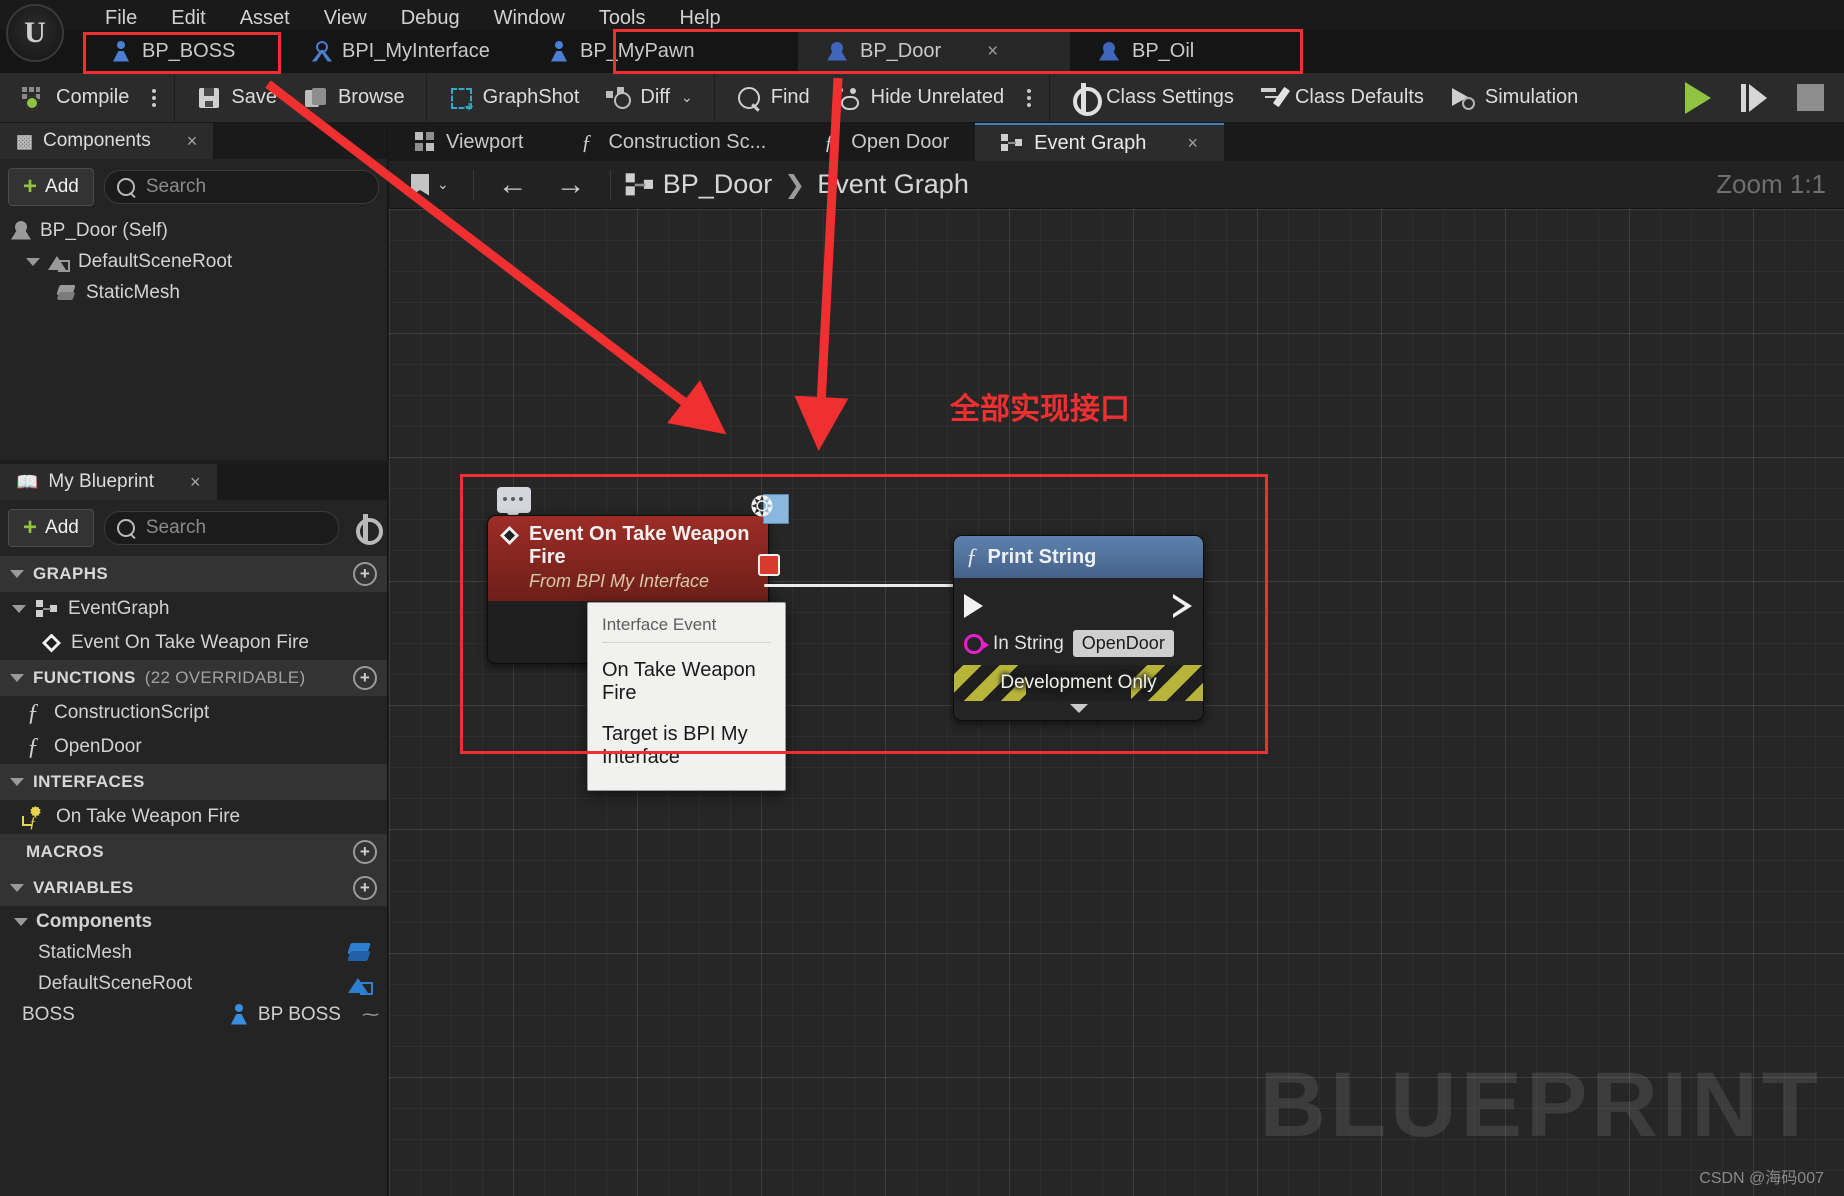 This screenshot has width=1844, height=1196. I want to click on asset-tab-bp-boss: BP_BOSS, so click(183, 51).